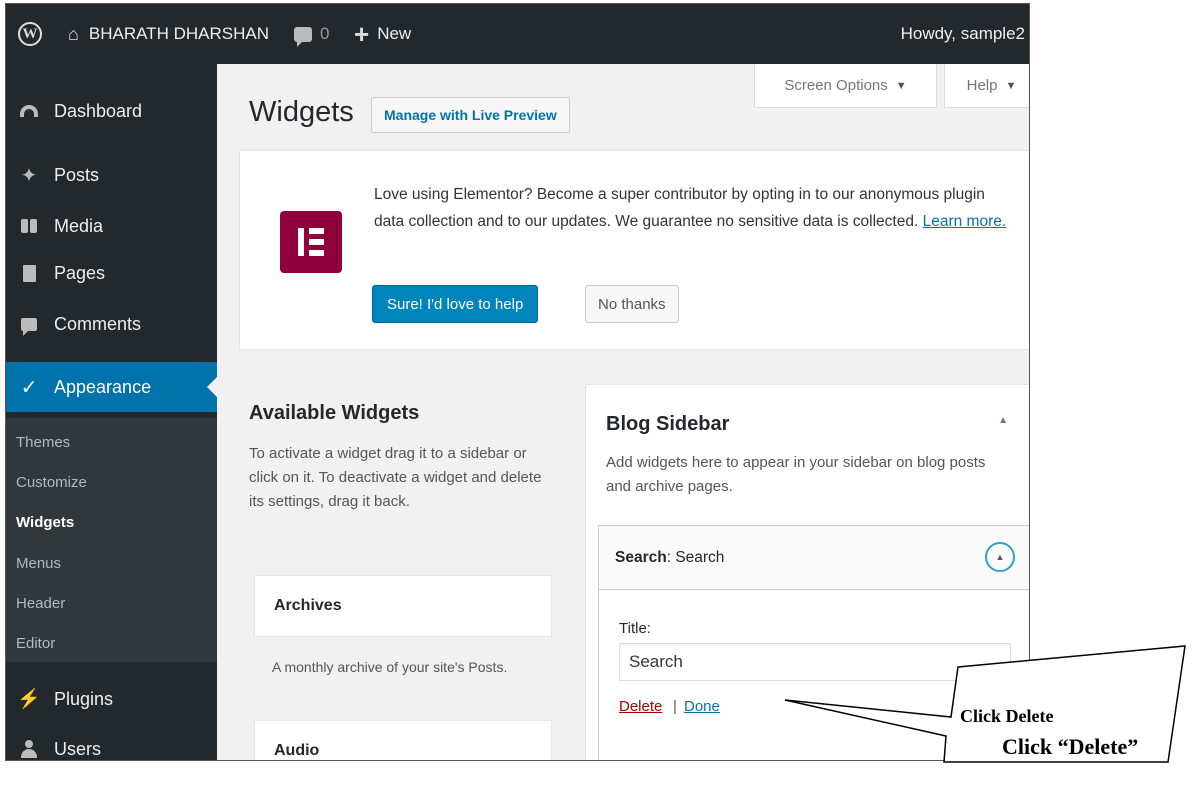 This screenshot has width=1192, height=786. Describe the element at coordinates (1070, 746) in the screenshot. I see `callout-label-quoted: Click “Delete”` at that location.